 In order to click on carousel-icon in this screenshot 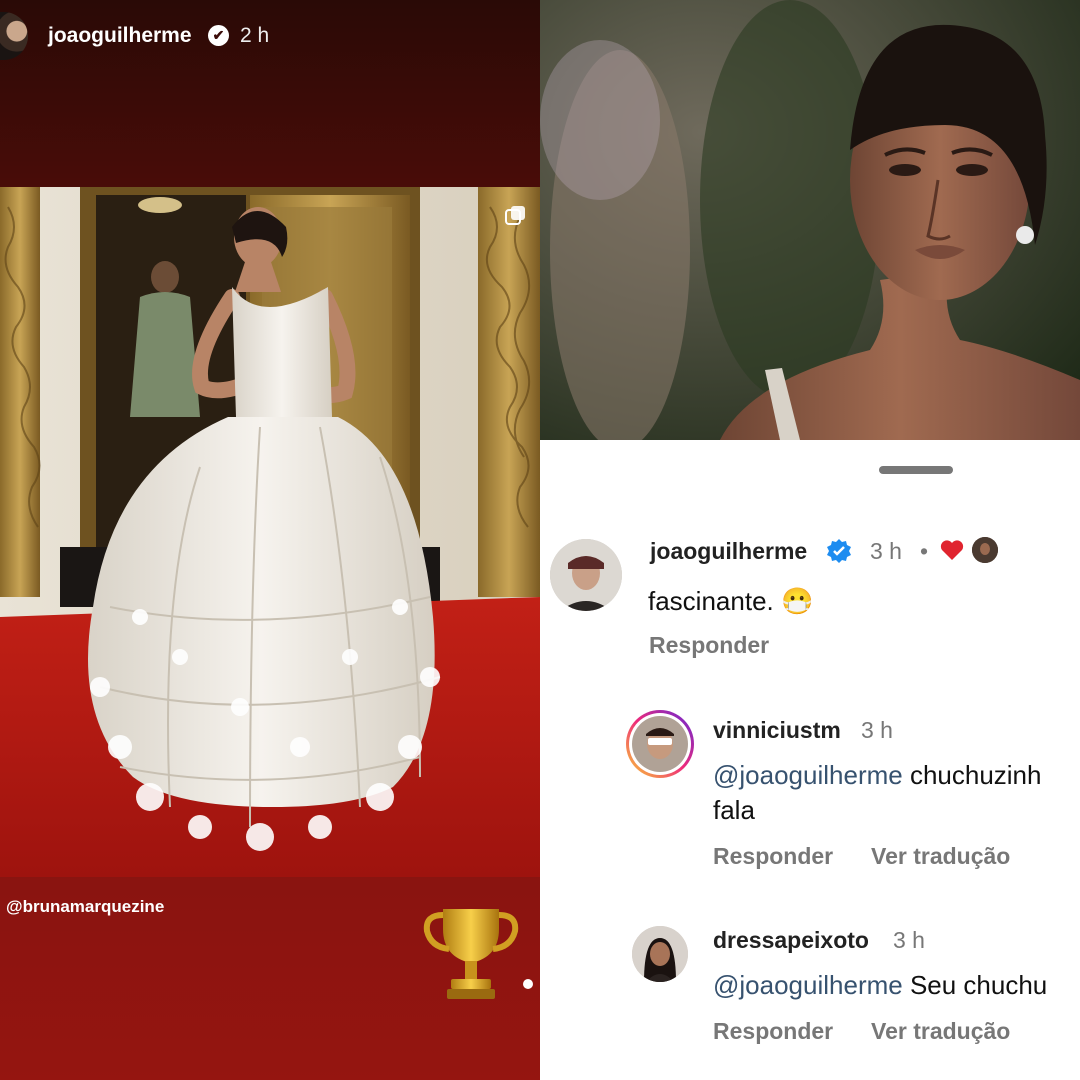, I will do `click(515, 215)`.